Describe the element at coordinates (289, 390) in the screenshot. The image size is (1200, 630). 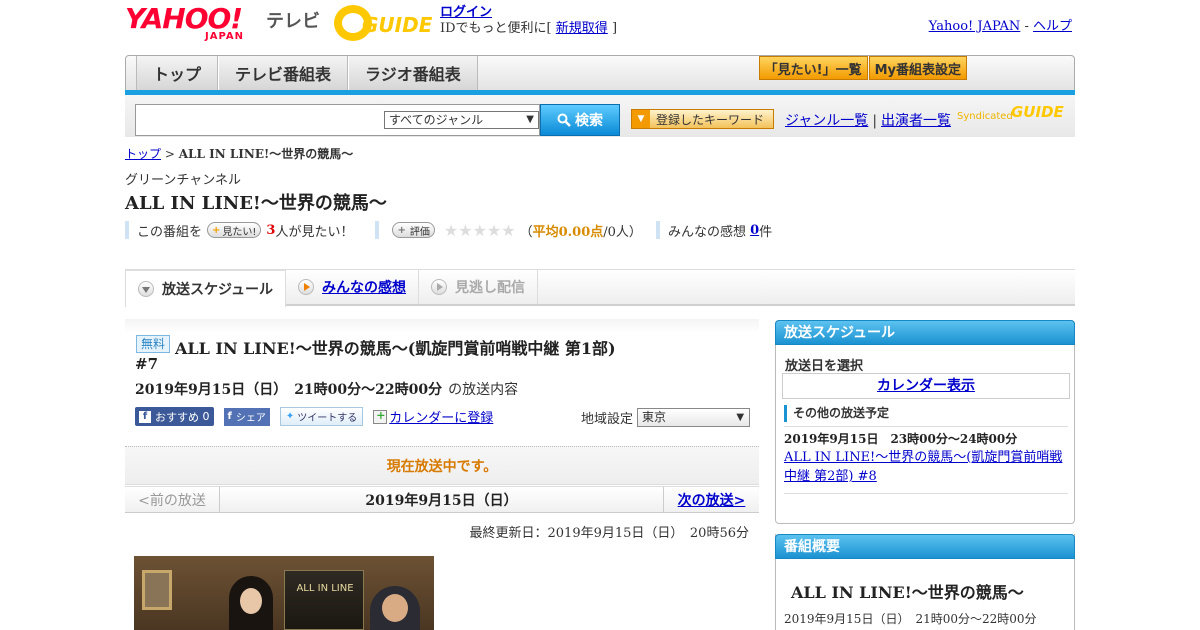
I see `broadcast-datetime-value: 2019年9月15日（日） 21時00分～22時00分` at that location.